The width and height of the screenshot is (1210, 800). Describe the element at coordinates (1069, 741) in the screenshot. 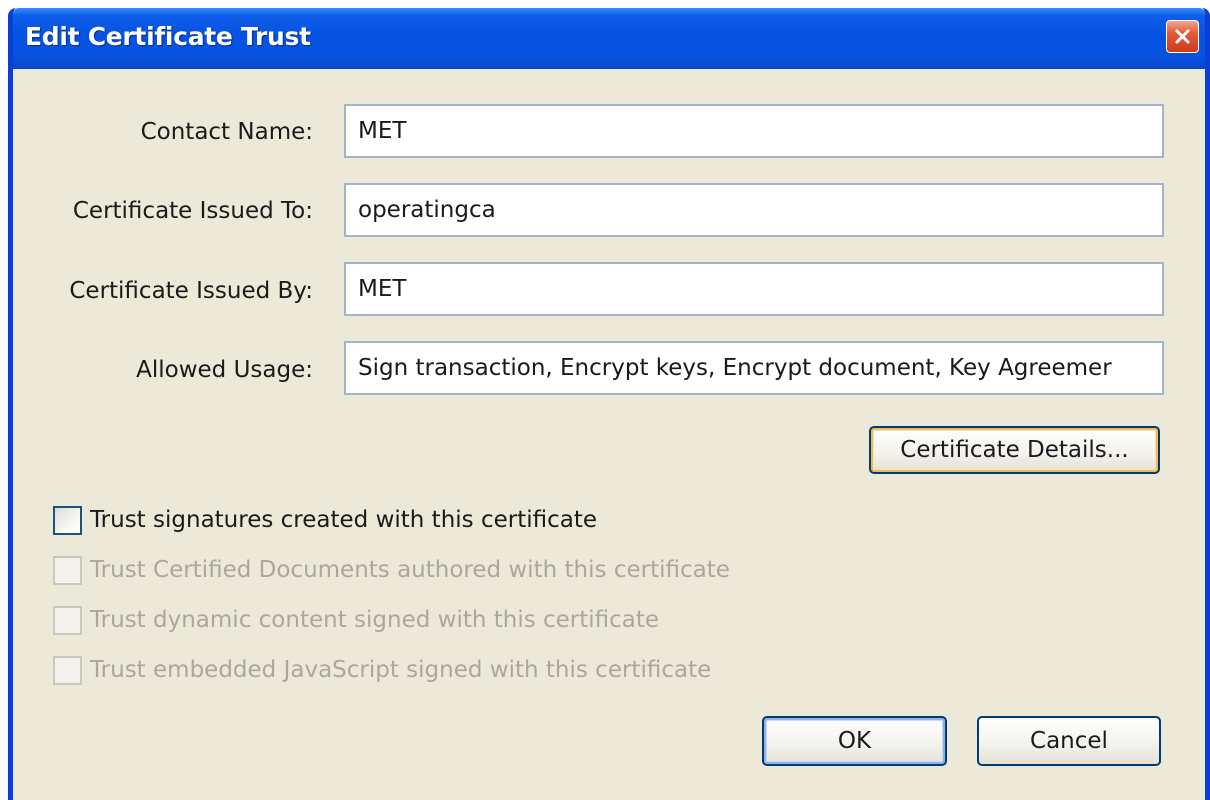

I see `cancel-button: Cancel` at that location.